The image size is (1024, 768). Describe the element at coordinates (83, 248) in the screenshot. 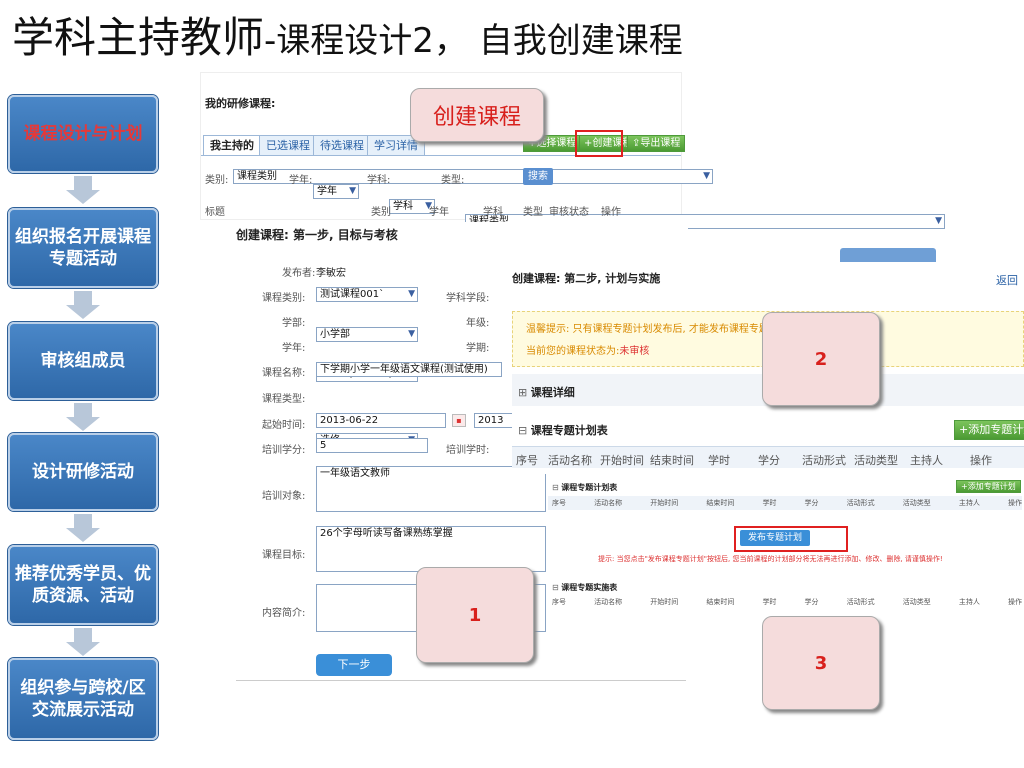

I see `flow-step-2: 组织报名开展课程专题活动` at that location.